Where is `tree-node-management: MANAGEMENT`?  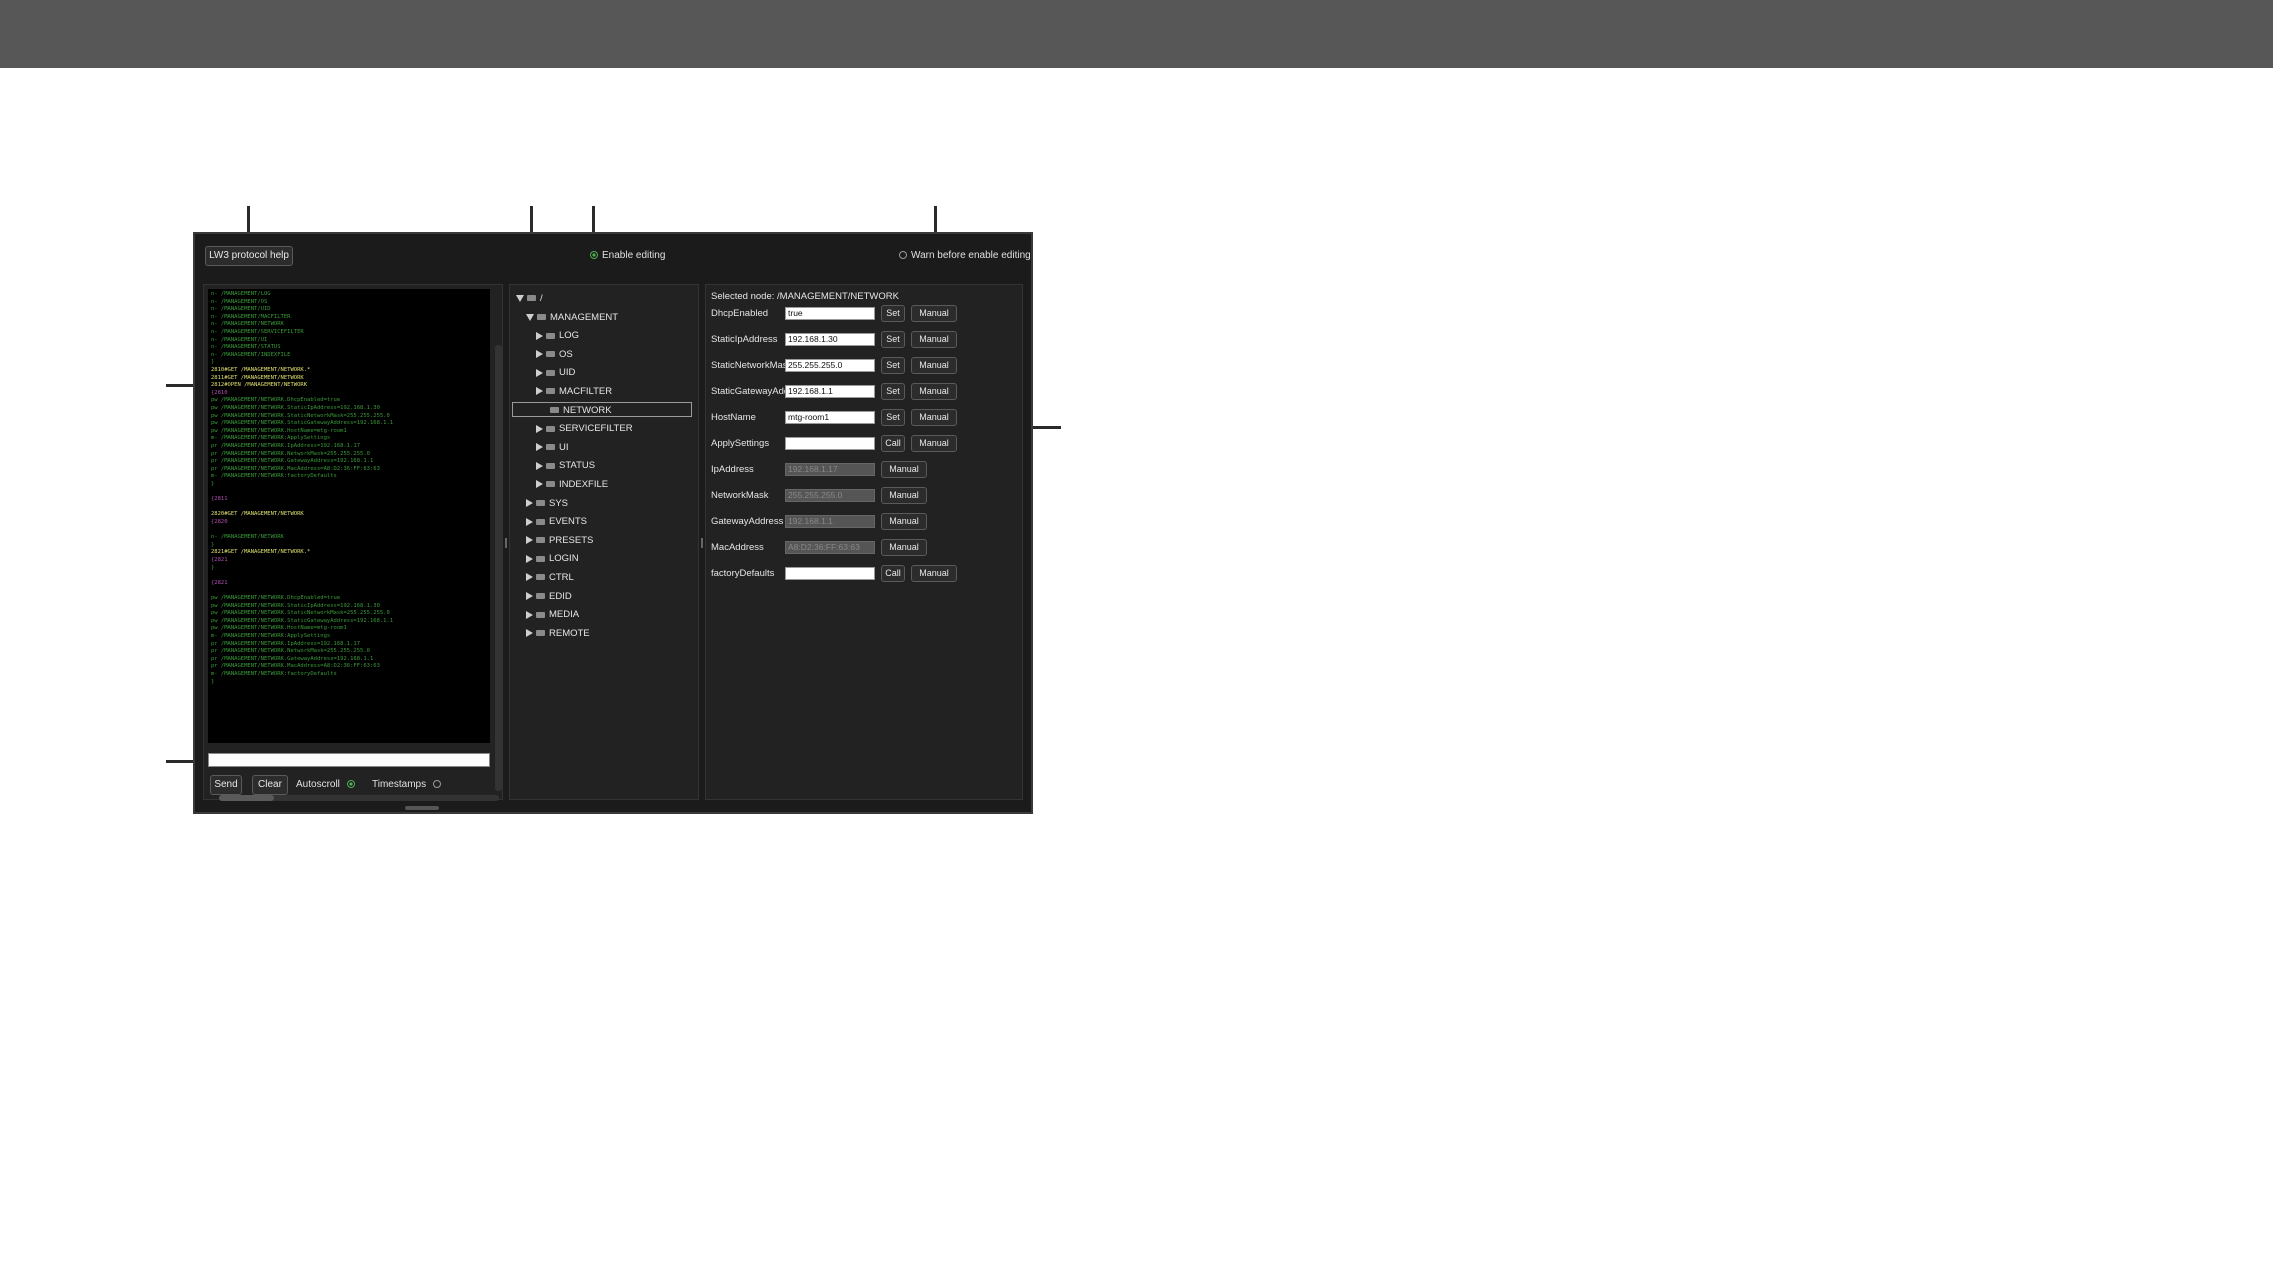 tree-node-management: MANAGEMENT is located at coordinates (572, 318).